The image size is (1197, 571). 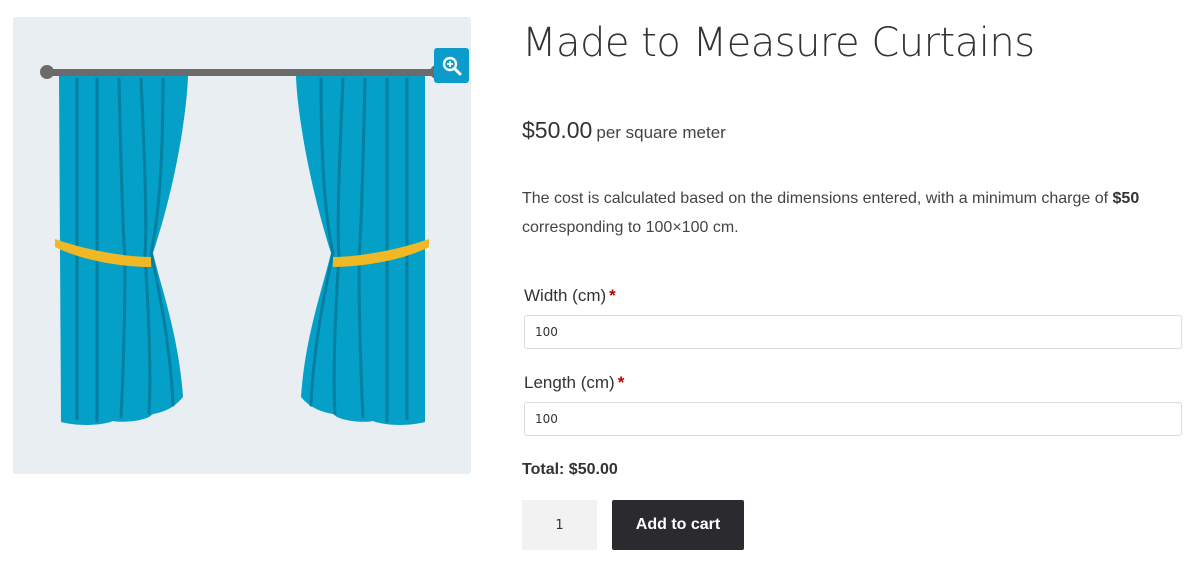 What do you see at coordinates (565, 295) in the screenshot?
I see `width-label-text: Width (cm)` at bounding box center [565, 295].